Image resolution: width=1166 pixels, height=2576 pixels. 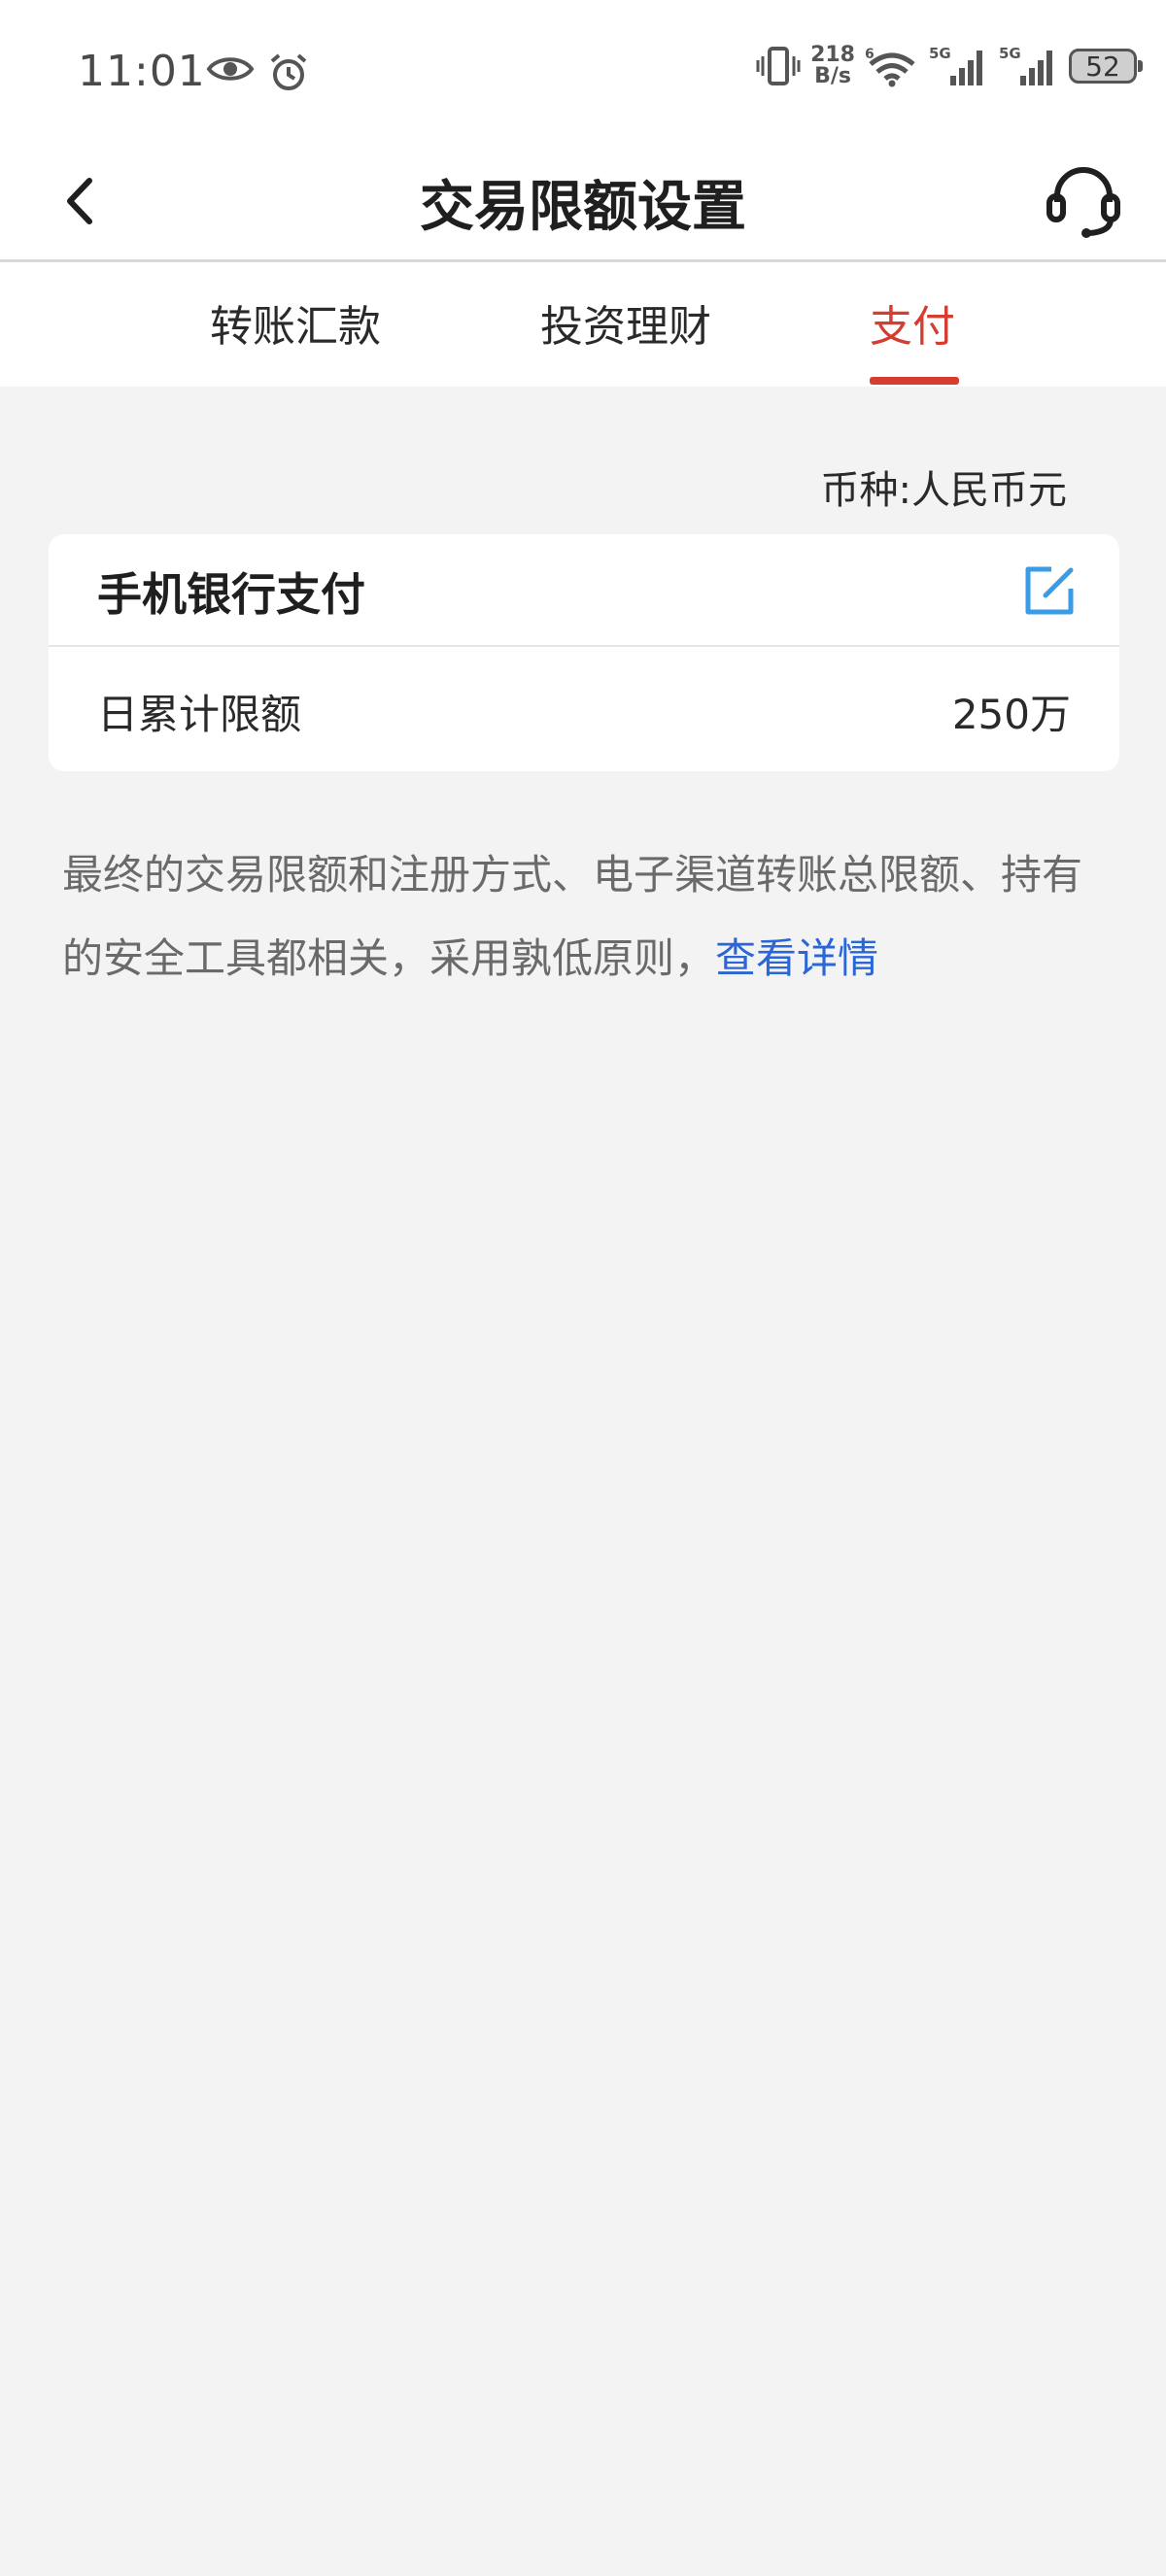 I want to click on headset-icon, so click(x=1083, y=202).